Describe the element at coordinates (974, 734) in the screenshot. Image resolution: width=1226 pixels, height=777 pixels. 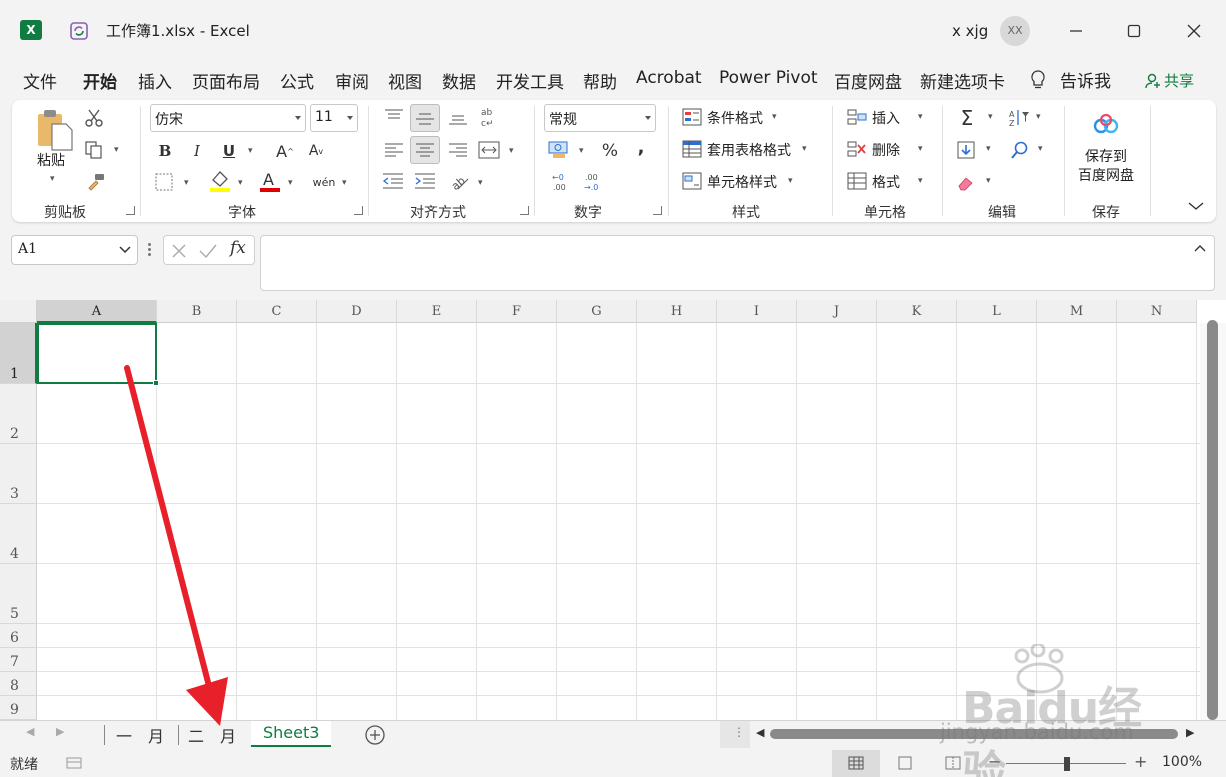
I see `horizontal-scroll-thumb` at that location.